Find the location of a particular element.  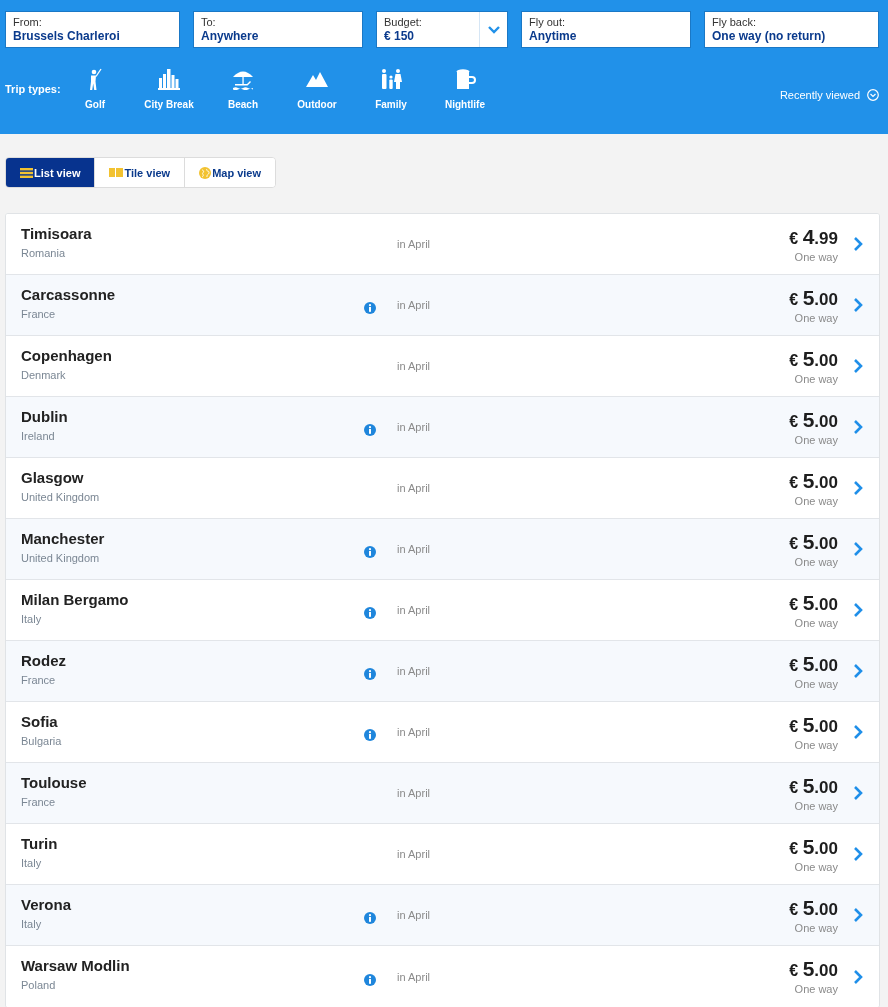

trip-types-label: Trip types: is located at coordinates (31, 89).